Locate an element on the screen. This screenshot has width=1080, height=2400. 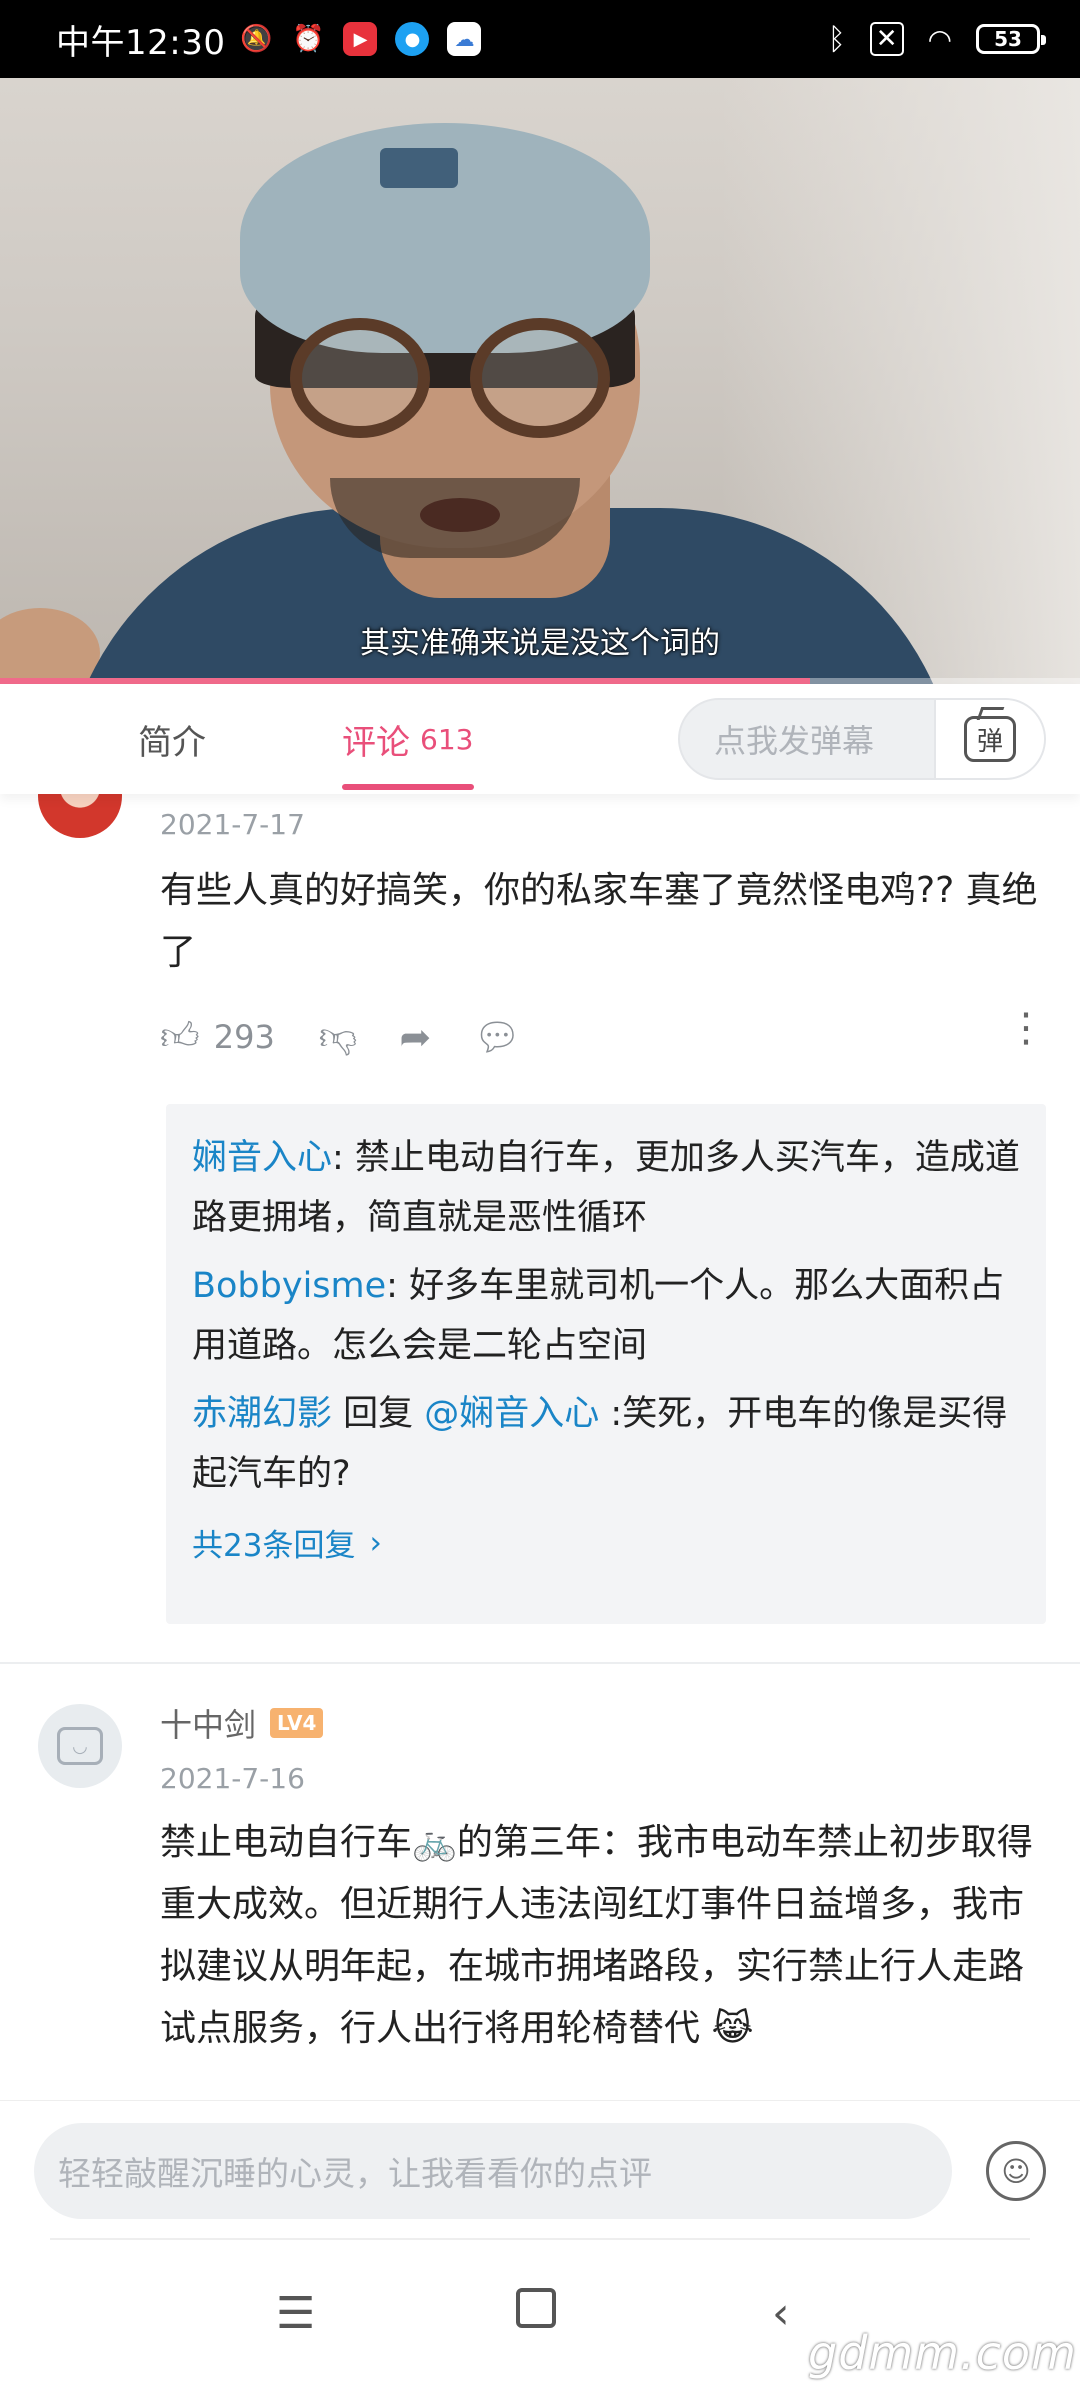
dislike-button: 👎︎ is located at coordinates (338, 1037).